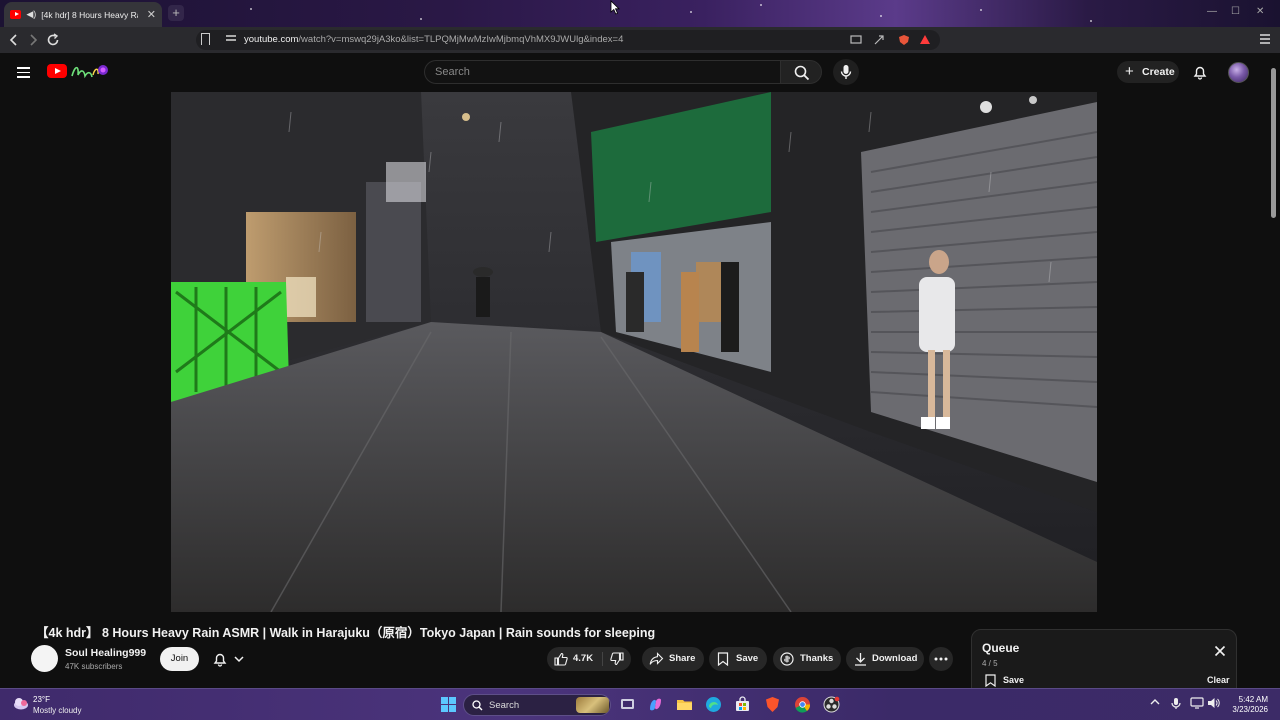 The width and height of the screenshot is (1280, 720). Describe the element at coordinates (1273, 372) in the screenshot. I see `page-scrollbar` at that location.